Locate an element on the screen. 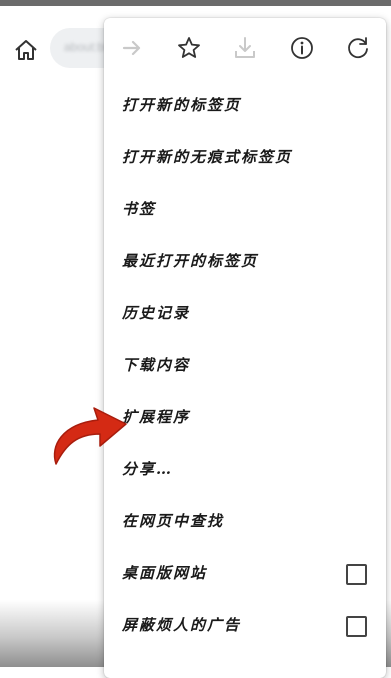 This screenshot has width=391, height=678. red-arrow-indicator is located at coordinates (89, 436).